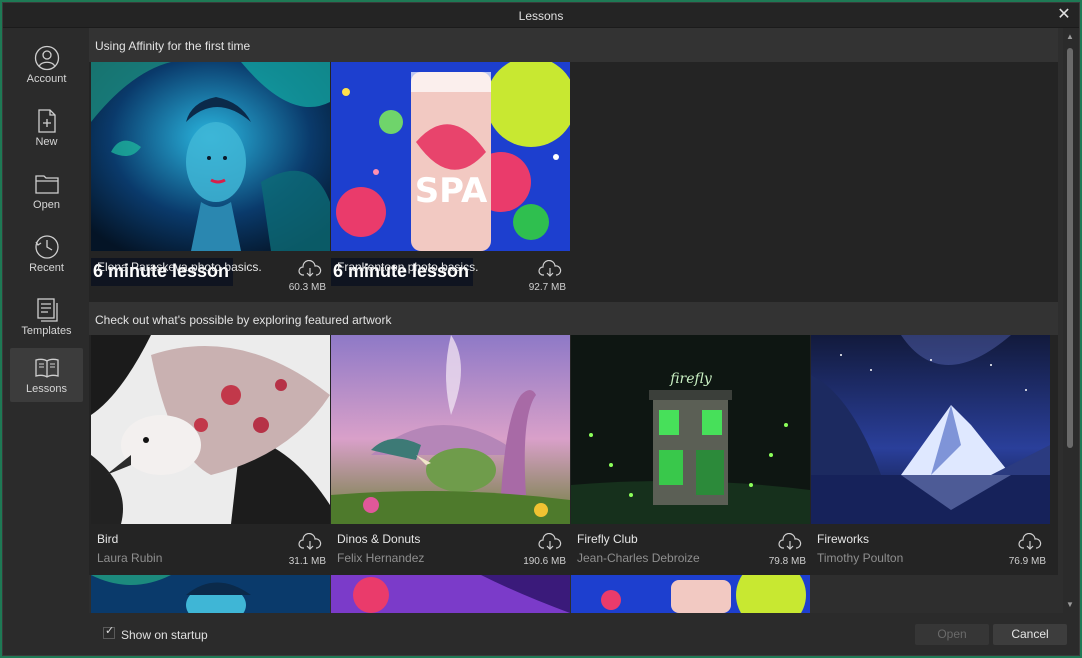  What do you see at coordinates (450, 156) in the screenshot?
I see `lesson-thumbnail: SPA` at bounding box center [450, 156].